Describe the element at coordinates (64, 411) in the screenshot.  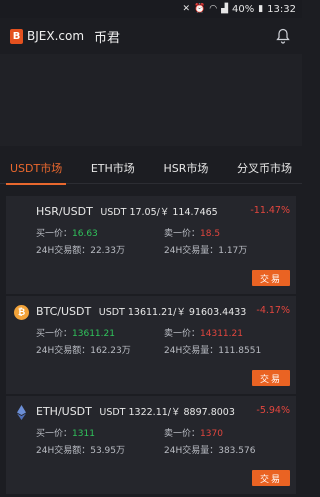
I see `pair-name: ETH/USDT` at that location.